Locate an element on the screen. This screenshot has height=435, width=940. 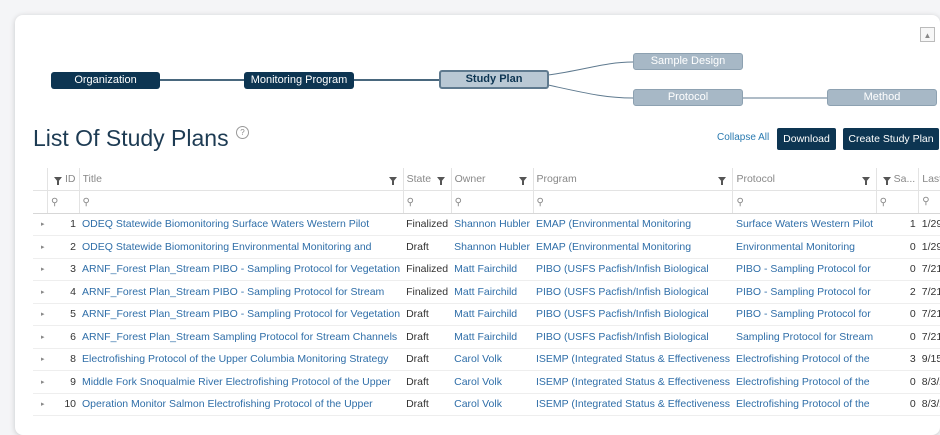
cell-last-modified: 7/21/2016 is located at coordinates (929, 269).